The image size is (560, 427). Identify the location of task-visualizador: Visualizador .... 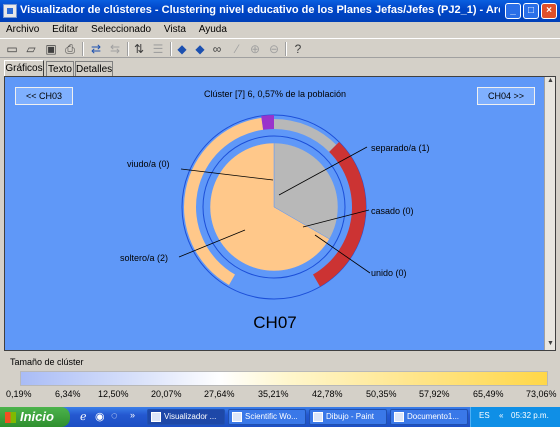
(186, 417).